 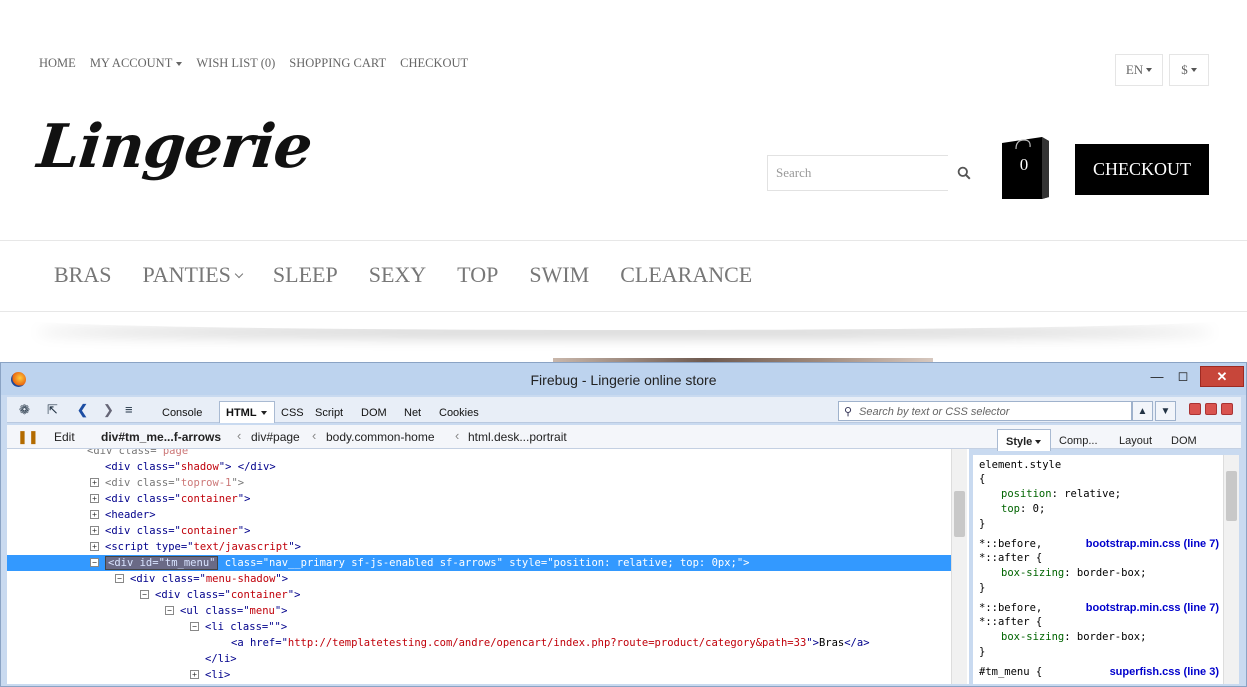 What do you see at coordinates (623, 379) in the screenshot?
I see `firebug-titlebar: Firebug - Lingerie online store — ◻ ✕` at bounding box center [623, 379].